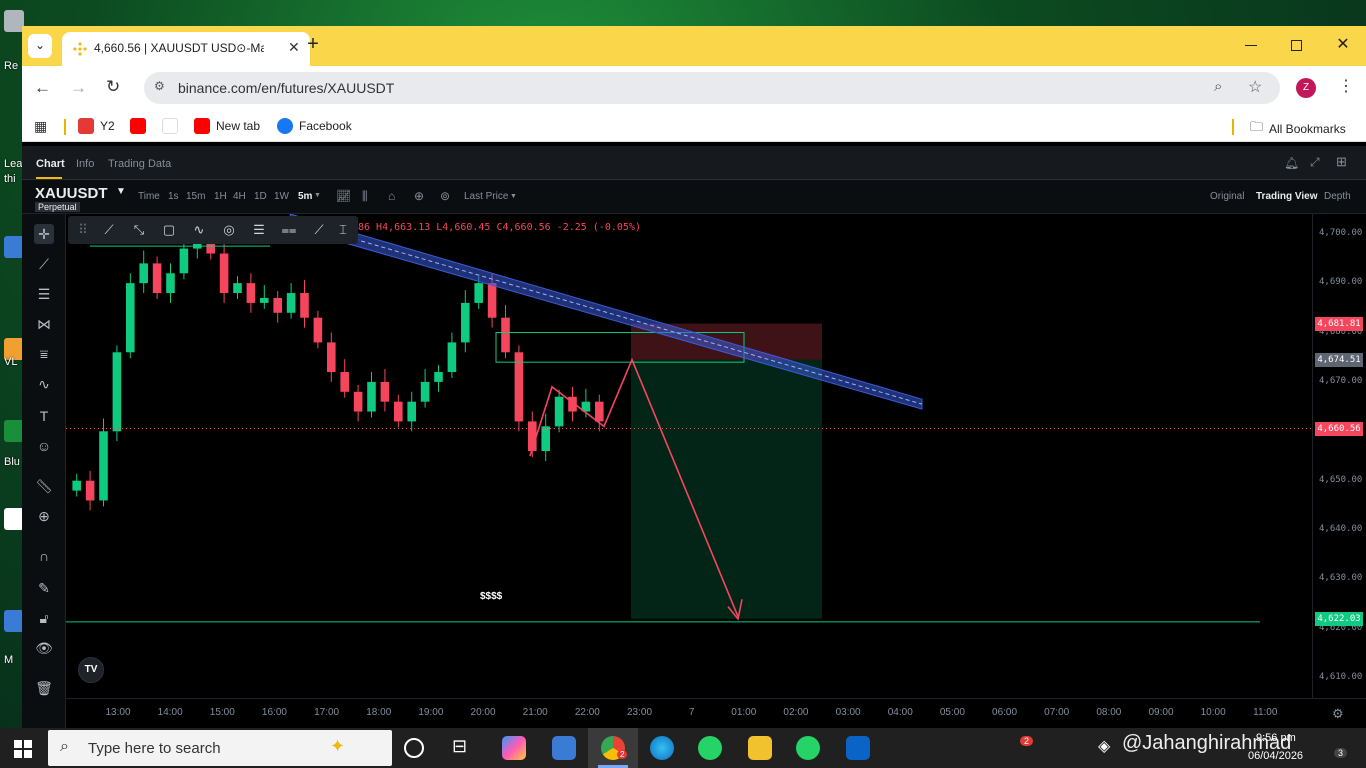  What do you see at coordinates (1251, 46) in the screenshot?
I see `minimize-button` at bounding box center [1251, 46].